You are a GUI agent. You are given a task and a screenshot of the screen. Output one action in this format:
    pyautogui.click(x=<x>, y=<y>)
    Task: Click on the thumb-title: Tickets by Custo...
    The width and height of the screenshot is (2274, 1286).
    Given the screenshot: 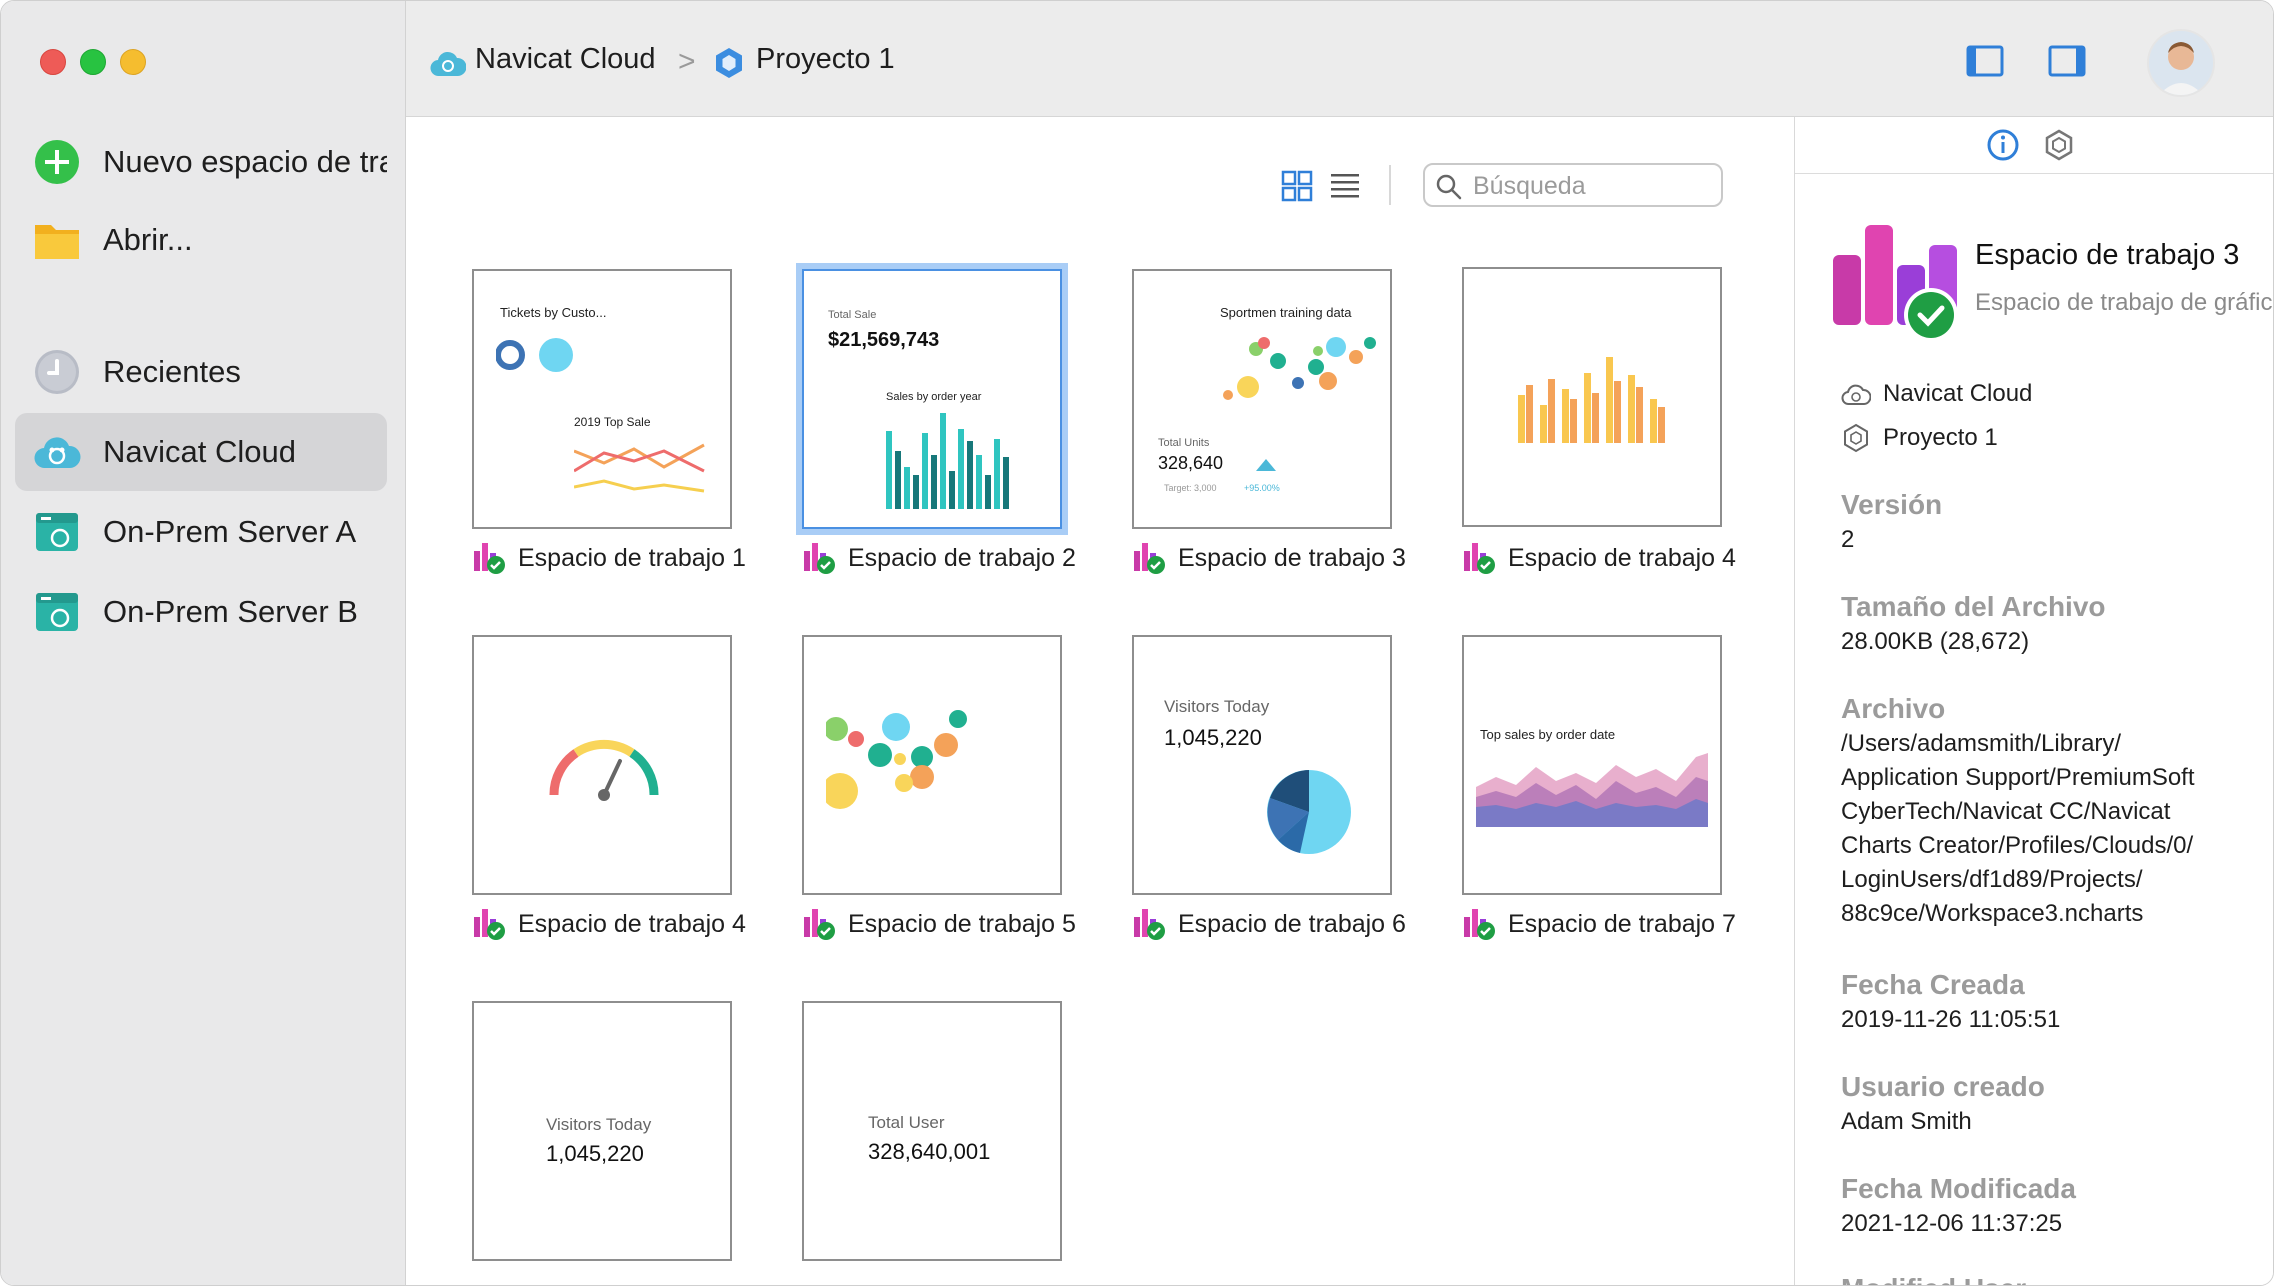 What is the action you would take?
    pyautogui.click(x=553, y=312)
    